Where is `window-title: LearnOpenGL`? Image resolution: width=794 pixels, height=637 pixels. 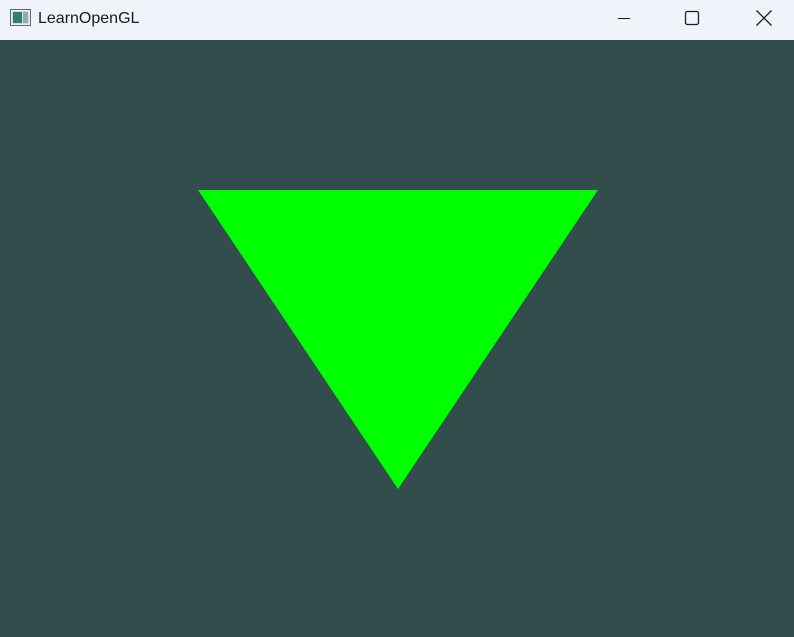
window-title: LearnOpenGL is located at coordinates (89, 18).